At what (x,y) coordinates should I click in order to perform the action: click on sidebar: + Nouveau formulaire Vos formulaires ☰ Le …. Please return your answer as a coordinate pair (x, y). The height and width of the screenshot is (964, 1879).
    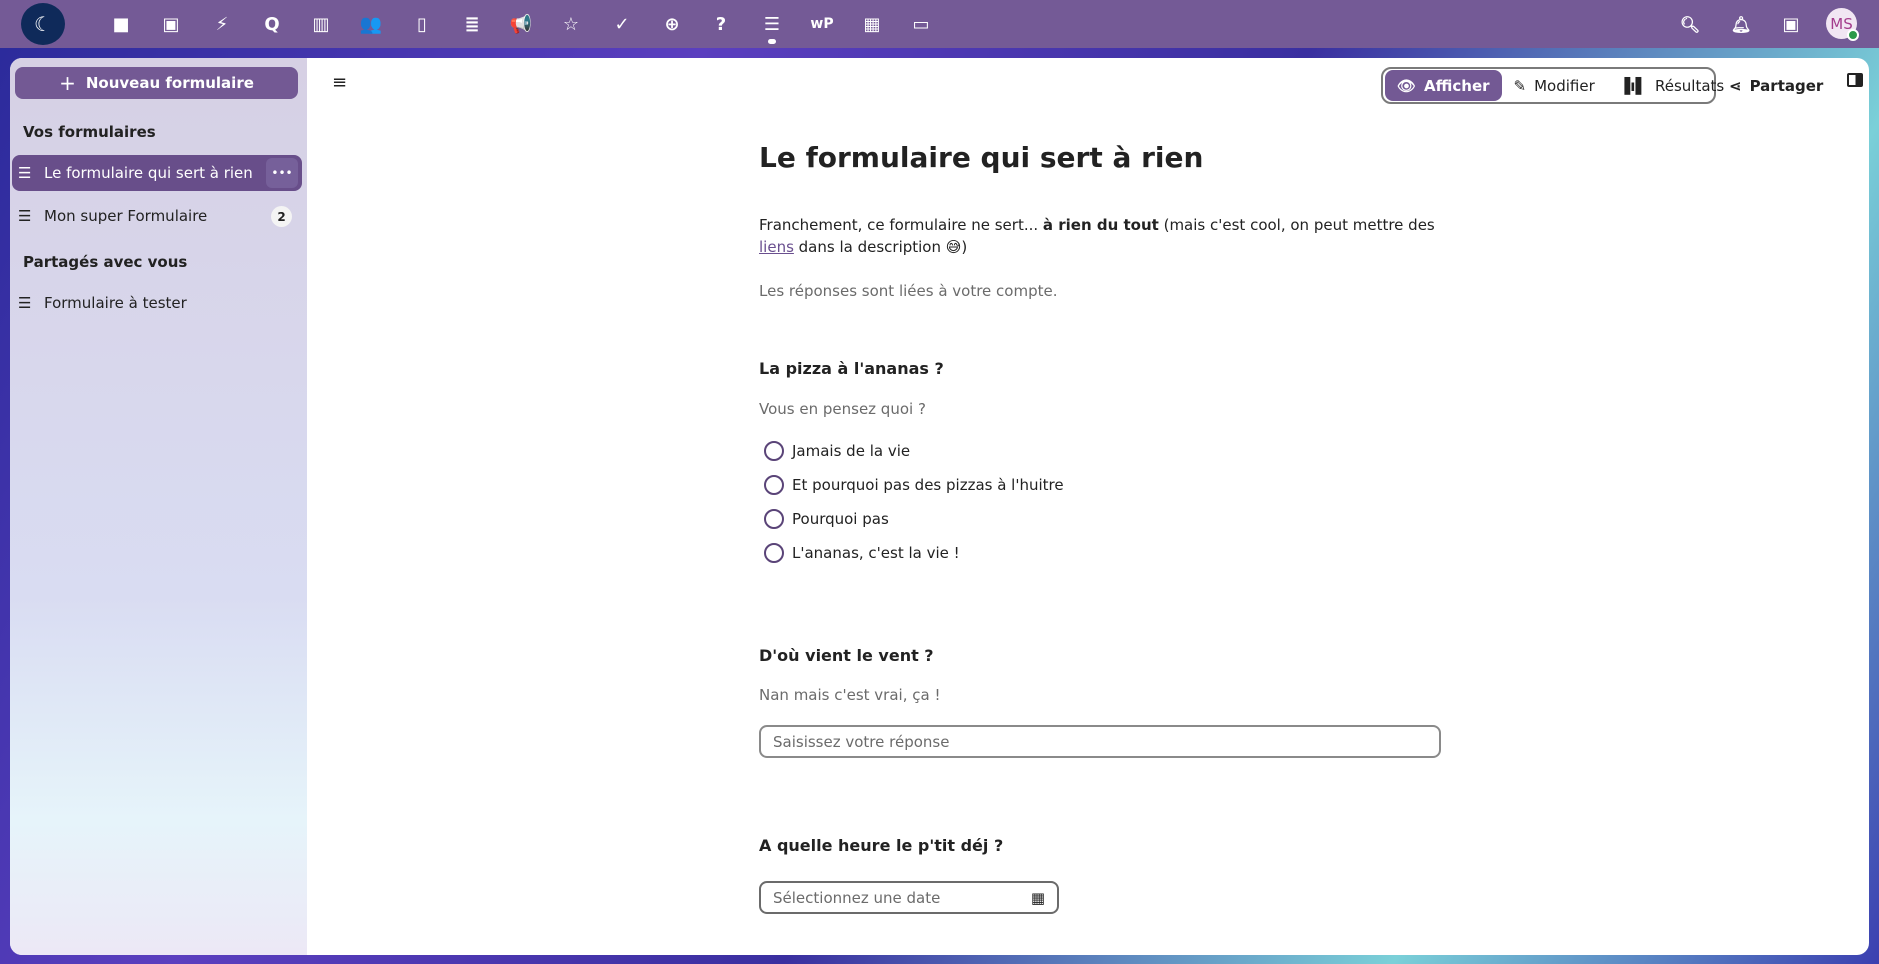
    Looking at the image, I should click on (158, 506).